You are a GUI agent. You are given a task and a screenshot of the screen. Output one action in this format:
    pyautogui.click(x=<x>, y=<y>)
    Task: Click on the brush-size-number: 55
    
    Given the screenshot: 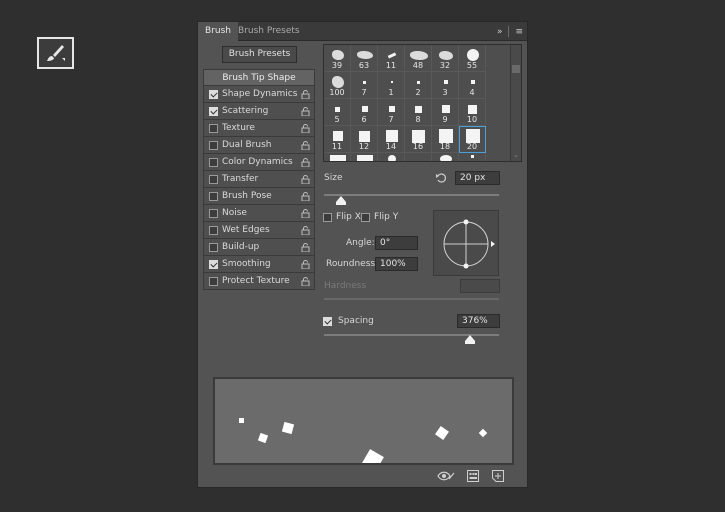 What is the action you would take?
    pyautogui.click(x=472, y=65)
    